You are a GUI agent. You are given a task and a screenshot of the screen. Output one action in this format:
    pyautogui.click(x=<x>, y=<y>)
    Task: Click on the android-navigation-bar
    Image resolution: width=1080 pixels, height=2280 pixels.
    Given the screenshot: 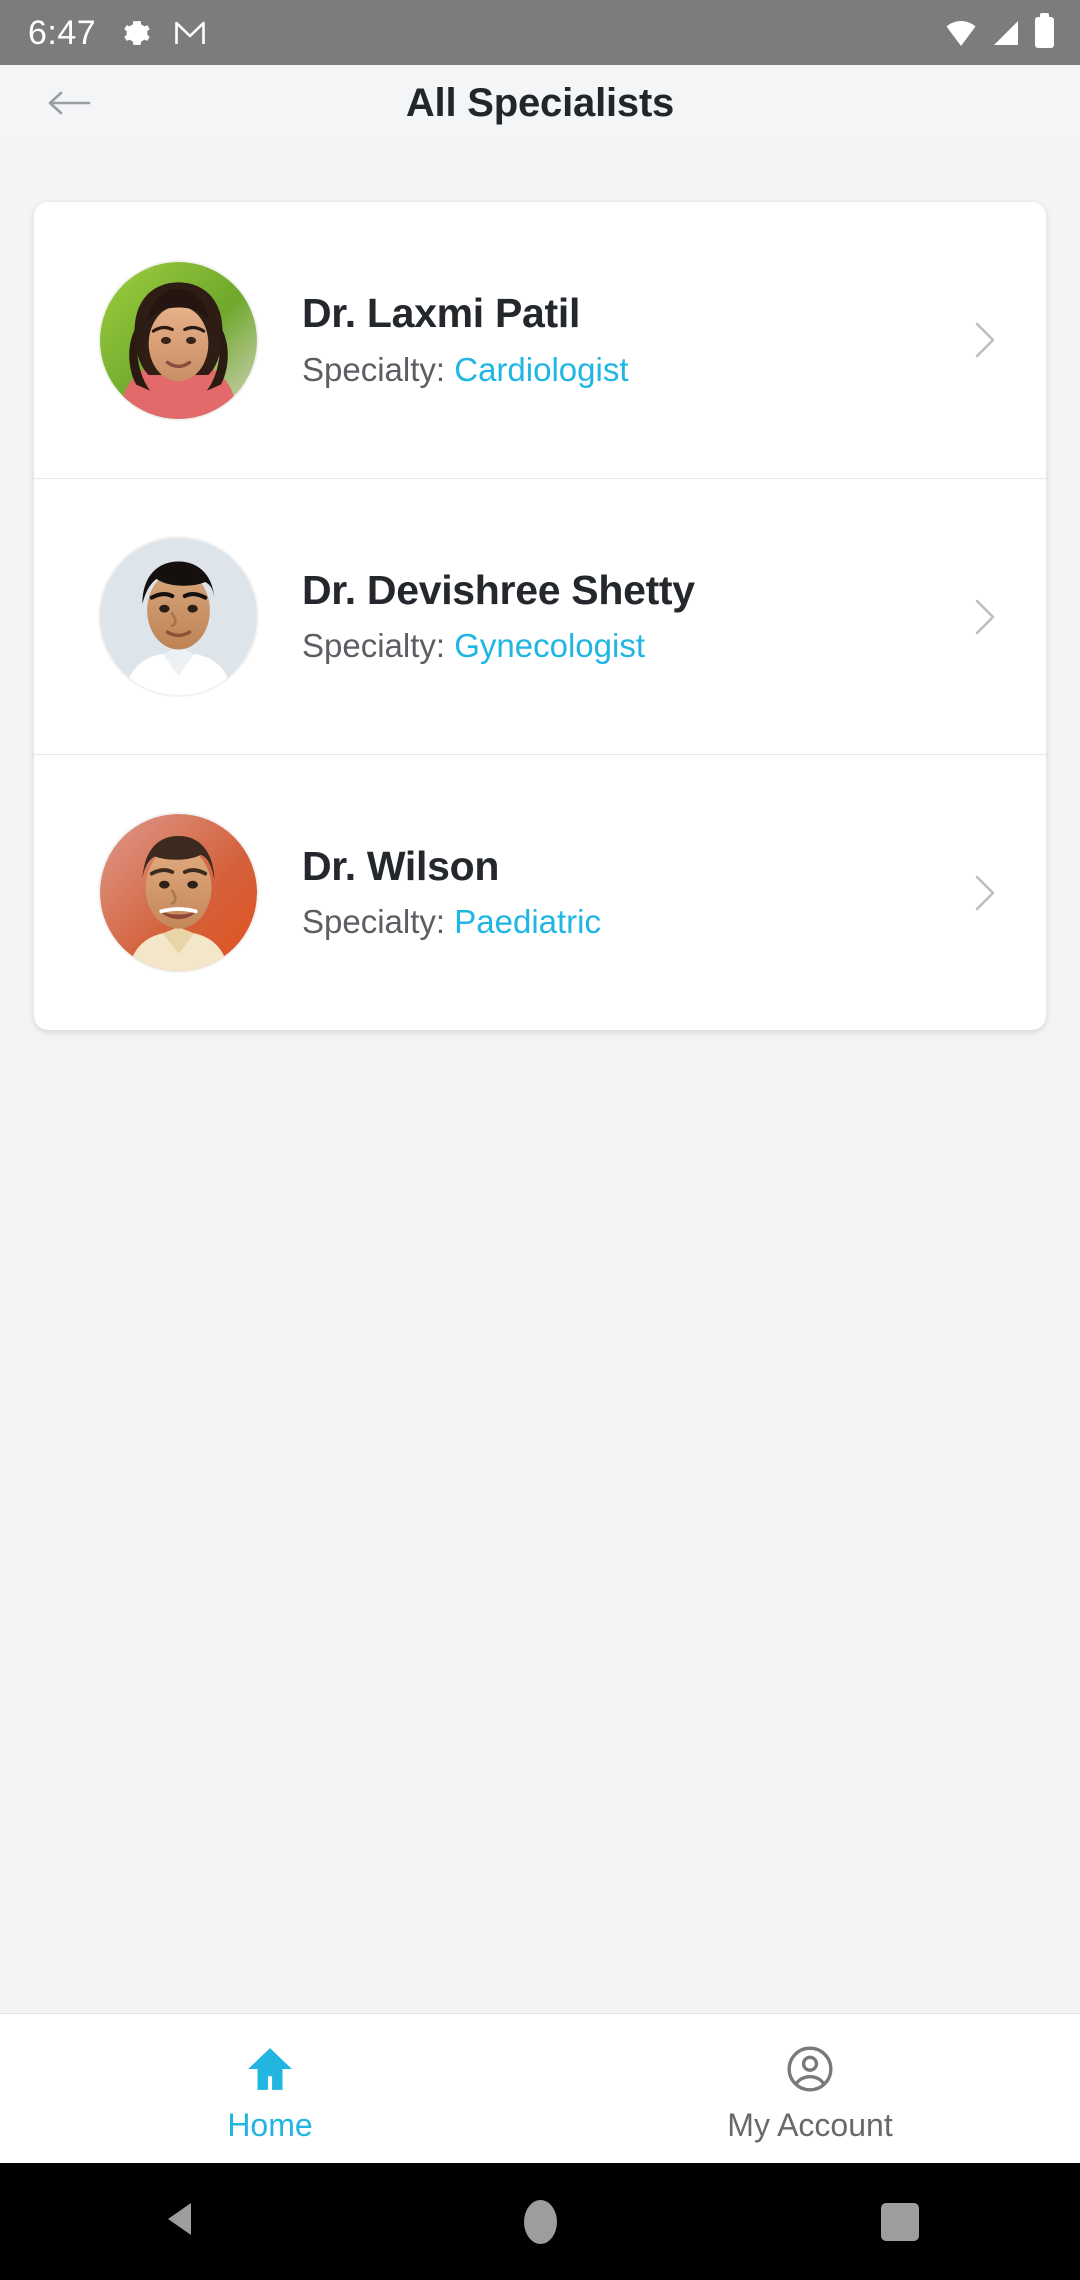 What is the action you would take?
    pyautogui.click(x=540, y=2221)
    